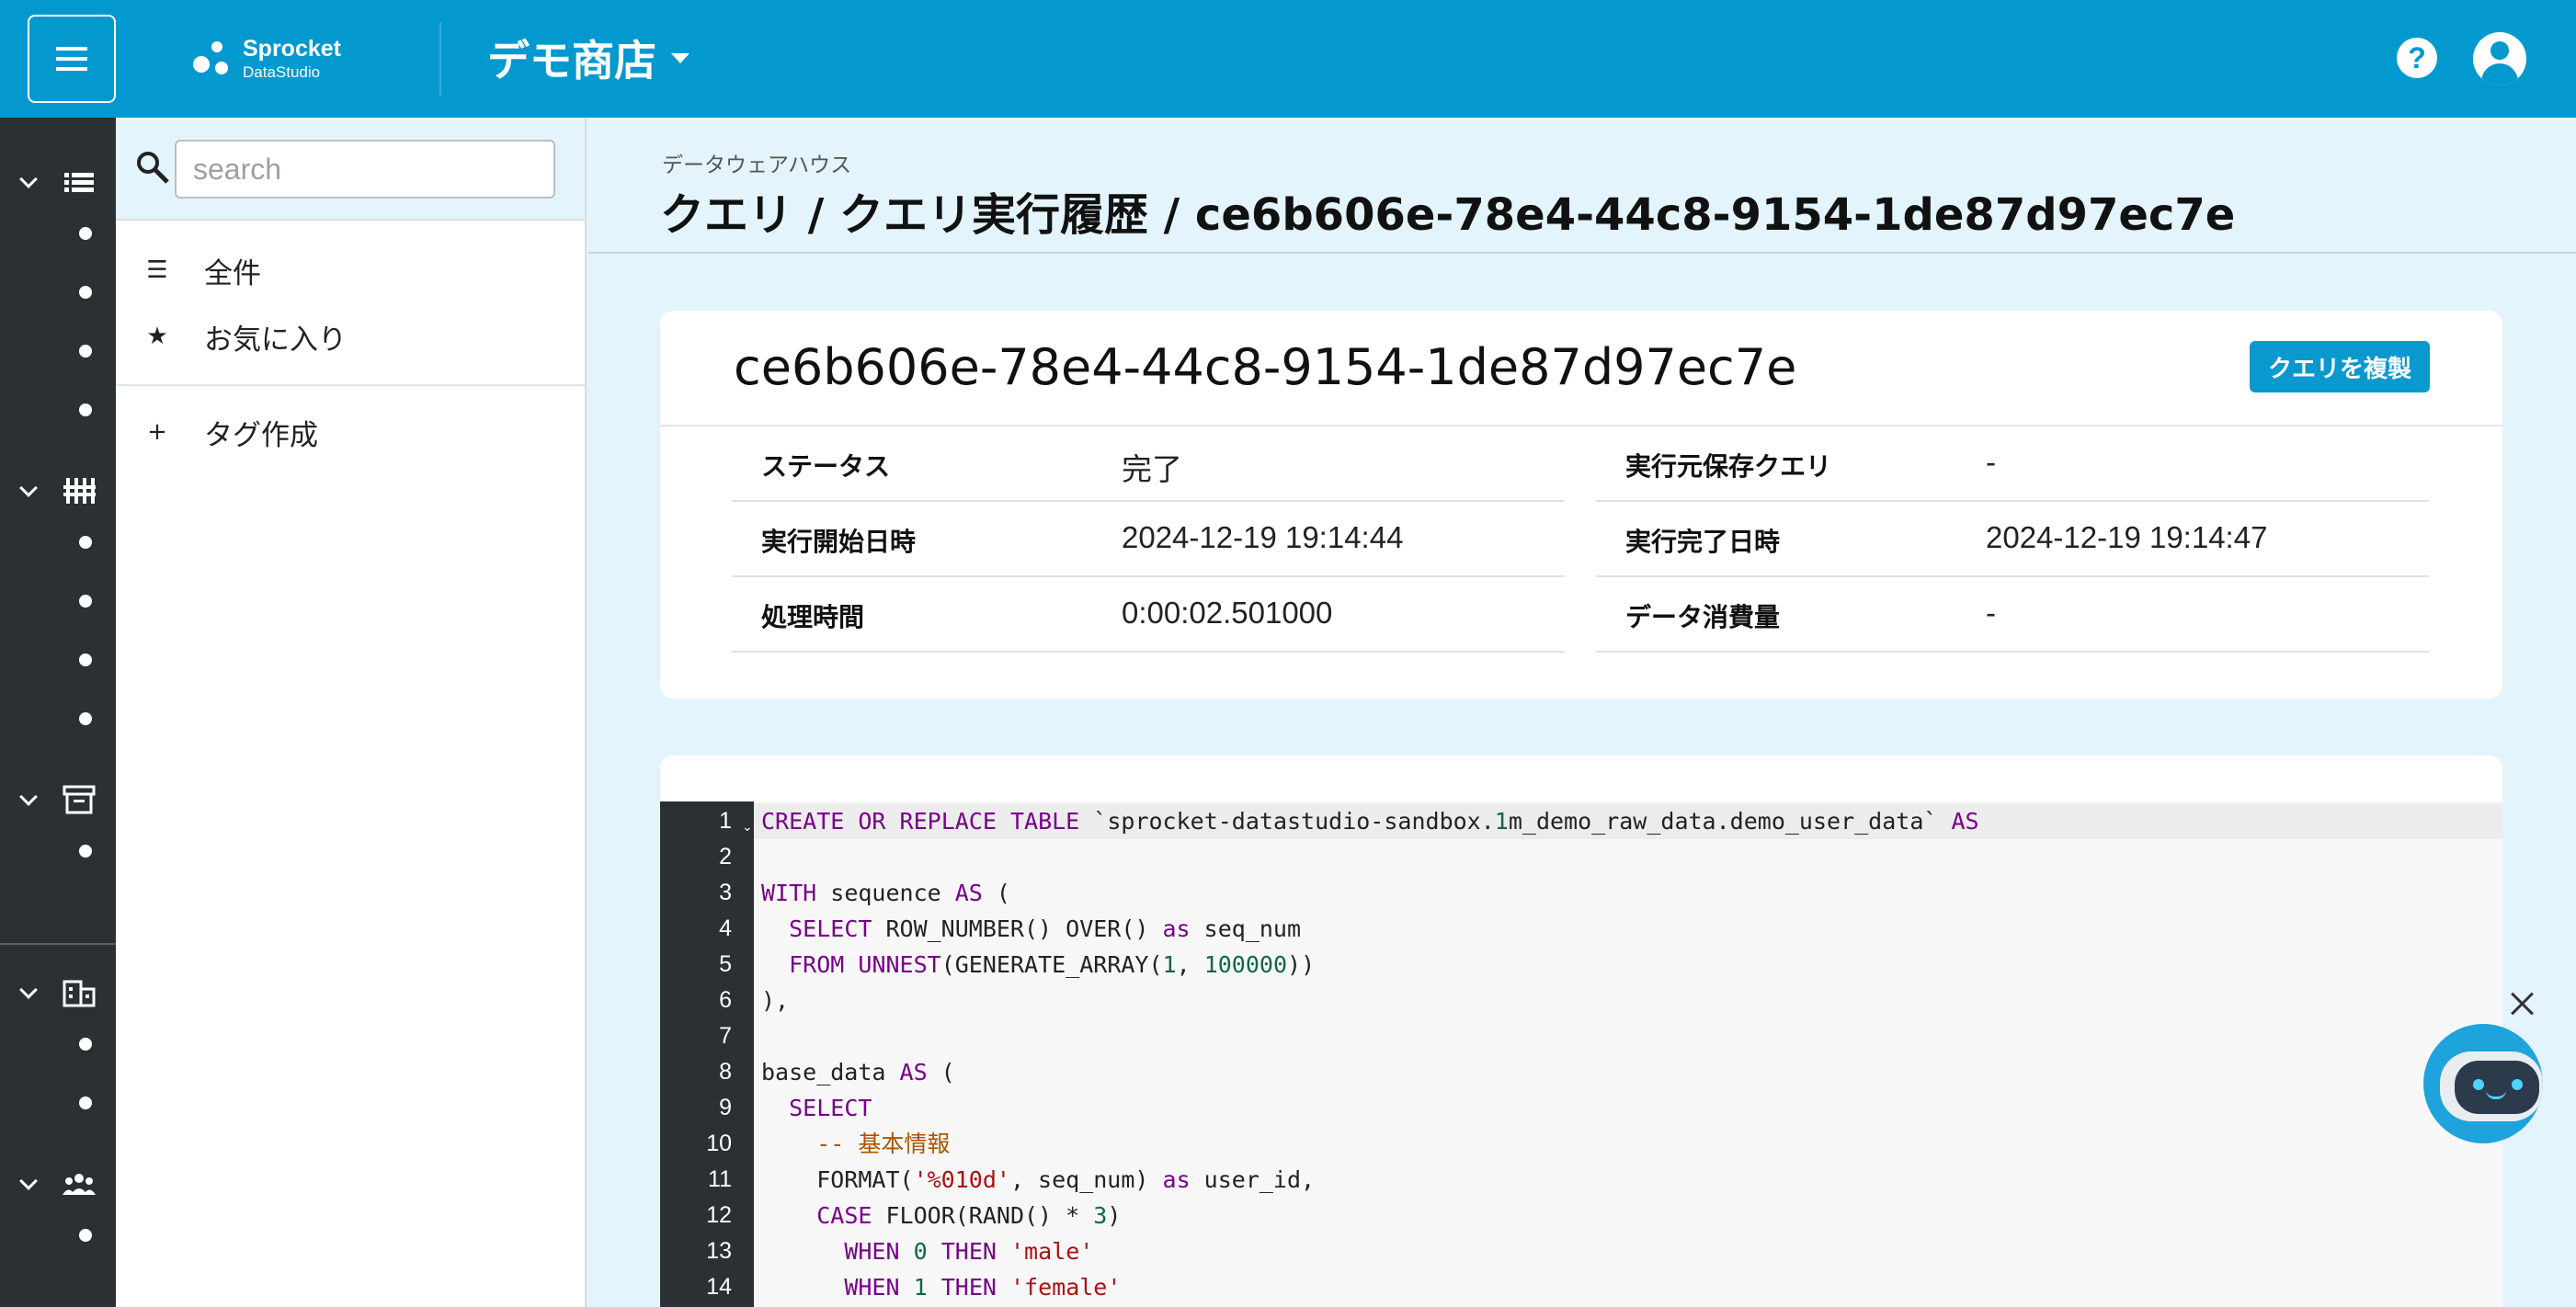 The height and width of the screenshot is (1307, 2576). Describe the element at coordinates (261, 435) in the screenshot. I see `sidebar-item-label: タグ作成` at that location.